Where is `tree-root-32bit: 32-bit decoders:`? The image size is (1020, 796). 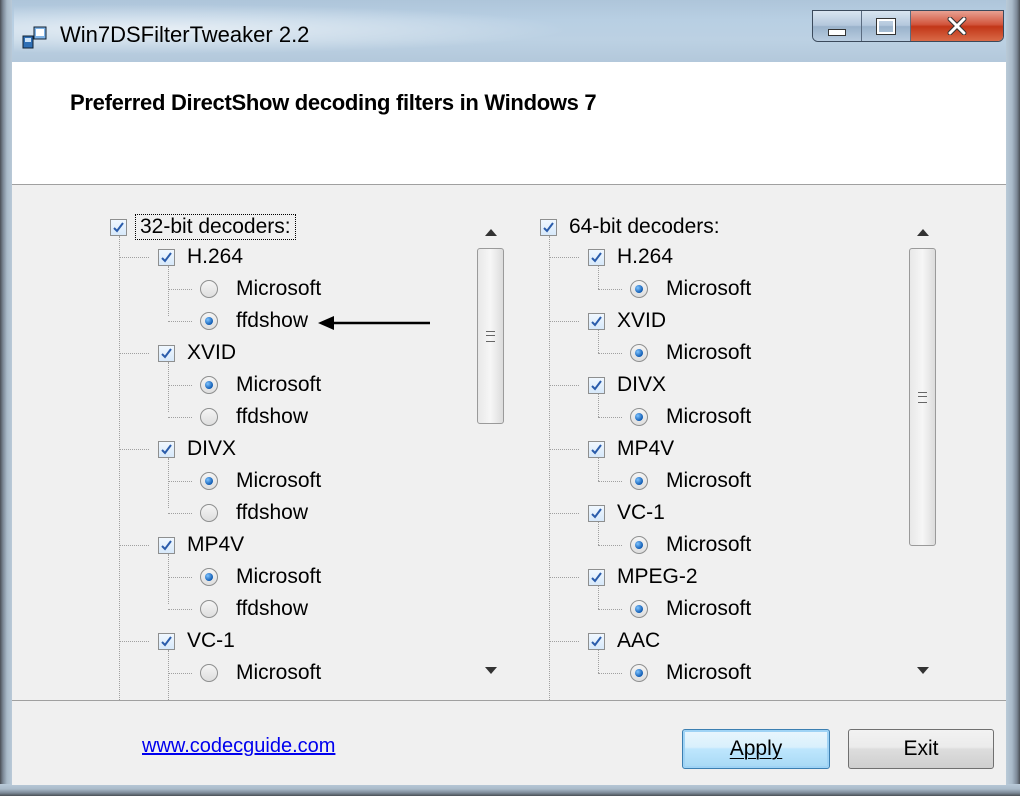 tree-root-32bit: 32-bit decoders: is located at coordinates (203, 227).